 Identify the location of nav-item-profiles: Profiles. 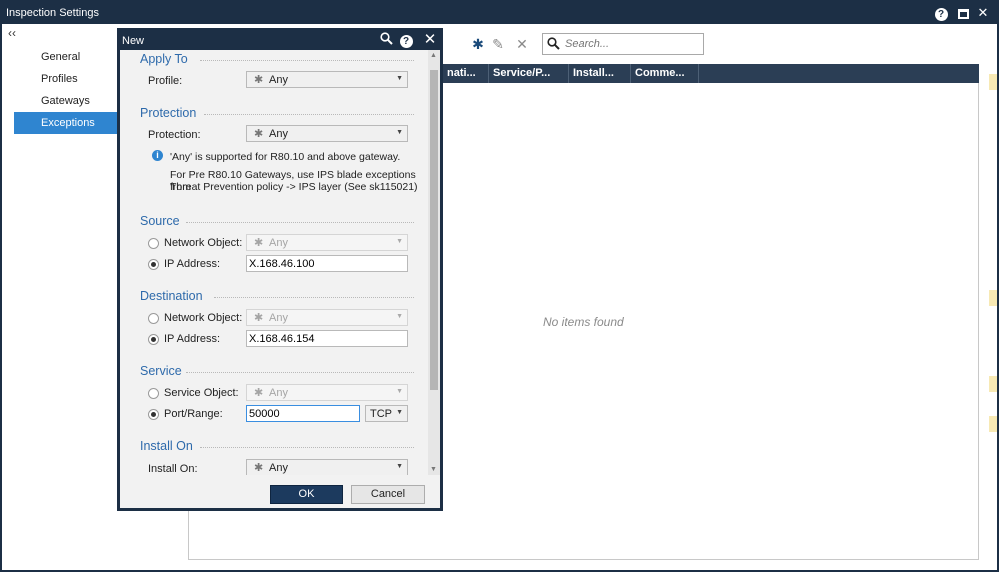
(68, 79).